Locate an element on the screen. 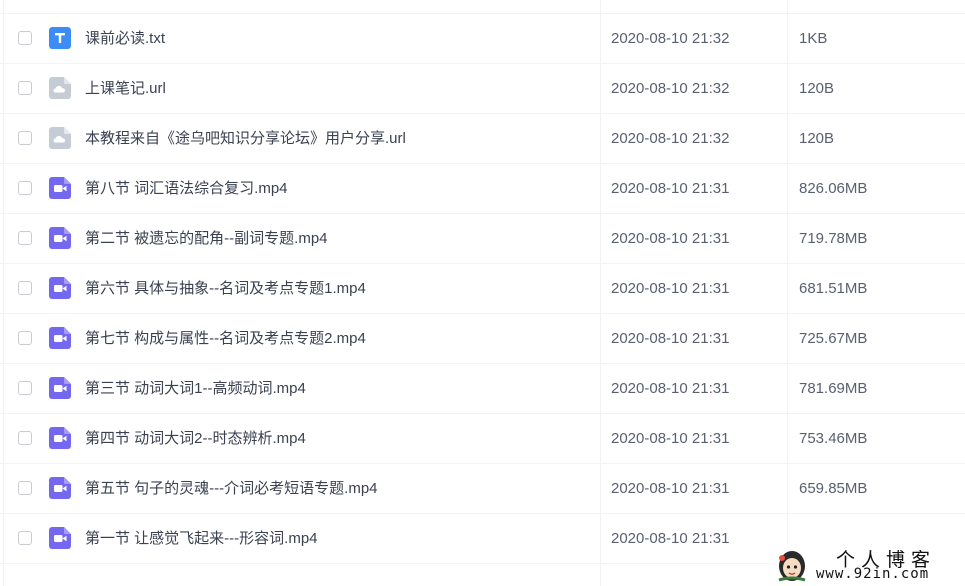  file-name: 第一节 让感觉飞起来---形容词.mp4 is located at coordinates (201, 539).